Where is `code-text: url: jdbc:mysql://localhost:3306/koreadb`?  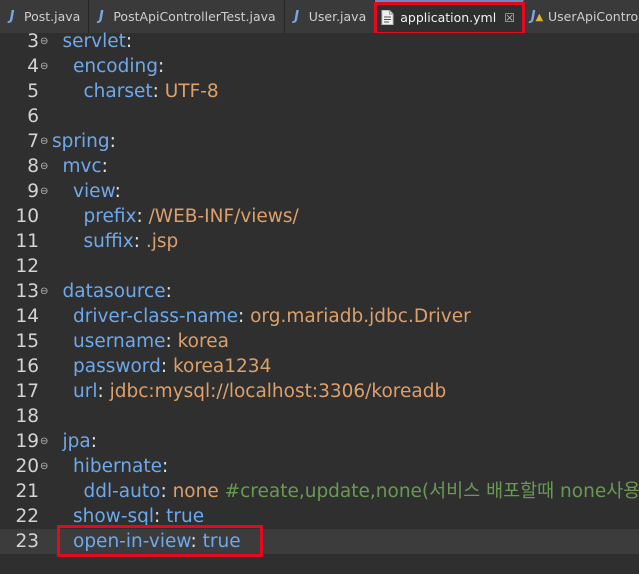
code-text: url: jdbc:mysql://localhost:3306/koreadb is located at coordinates (260, 391).